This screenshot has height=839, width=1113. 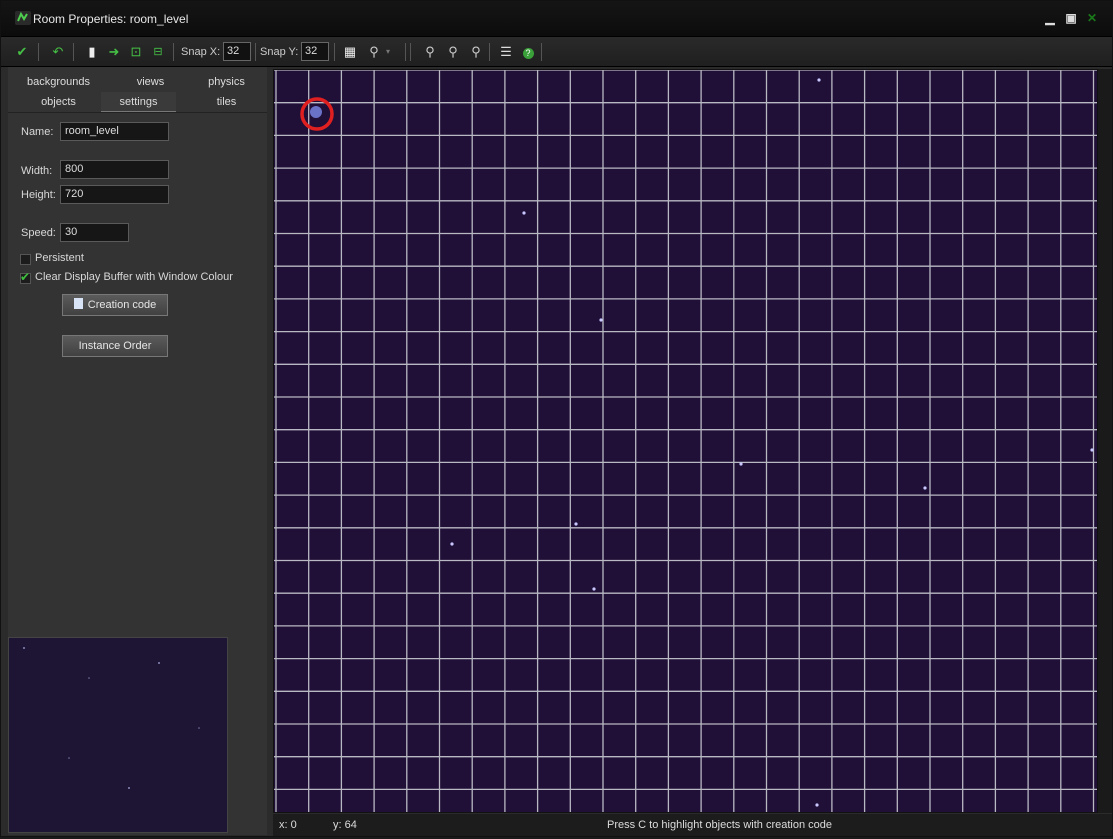 I want to click on help-icon: ?, so click(x=528, y=52).